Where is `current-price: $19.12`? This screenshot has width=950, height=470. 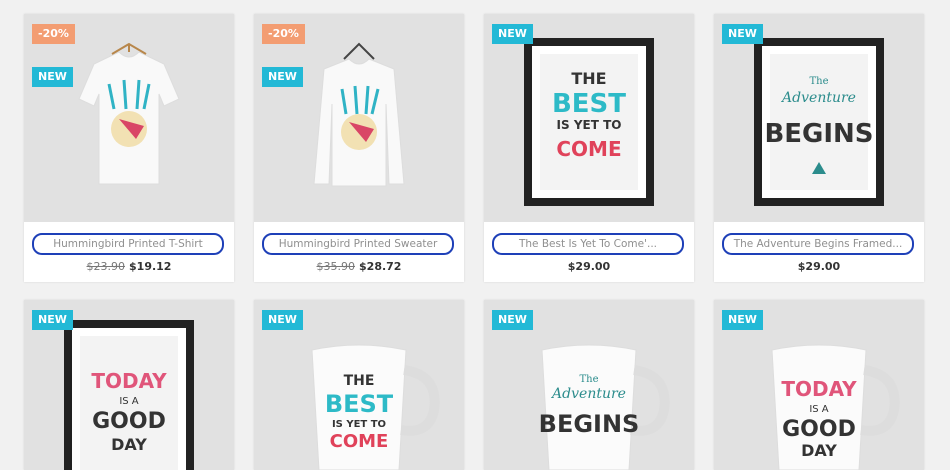
current-price: $19.12 is located at coordinates (150, 266).